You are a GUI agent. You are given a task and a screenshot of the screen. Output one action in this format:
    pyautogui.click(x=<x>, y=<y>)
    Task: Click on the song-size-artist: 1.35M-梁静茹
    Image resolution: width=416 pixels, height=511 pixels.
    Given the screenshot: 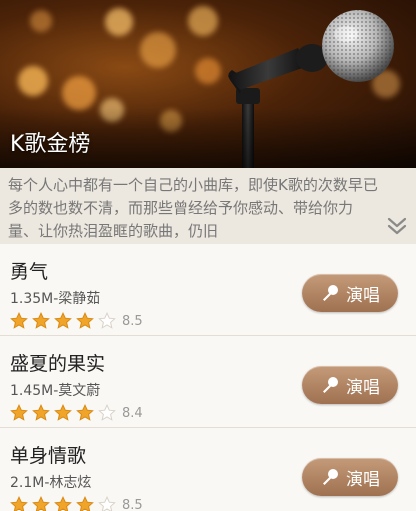 What is the action you would take?
    pyautogui.click(x=55, y=299)
    